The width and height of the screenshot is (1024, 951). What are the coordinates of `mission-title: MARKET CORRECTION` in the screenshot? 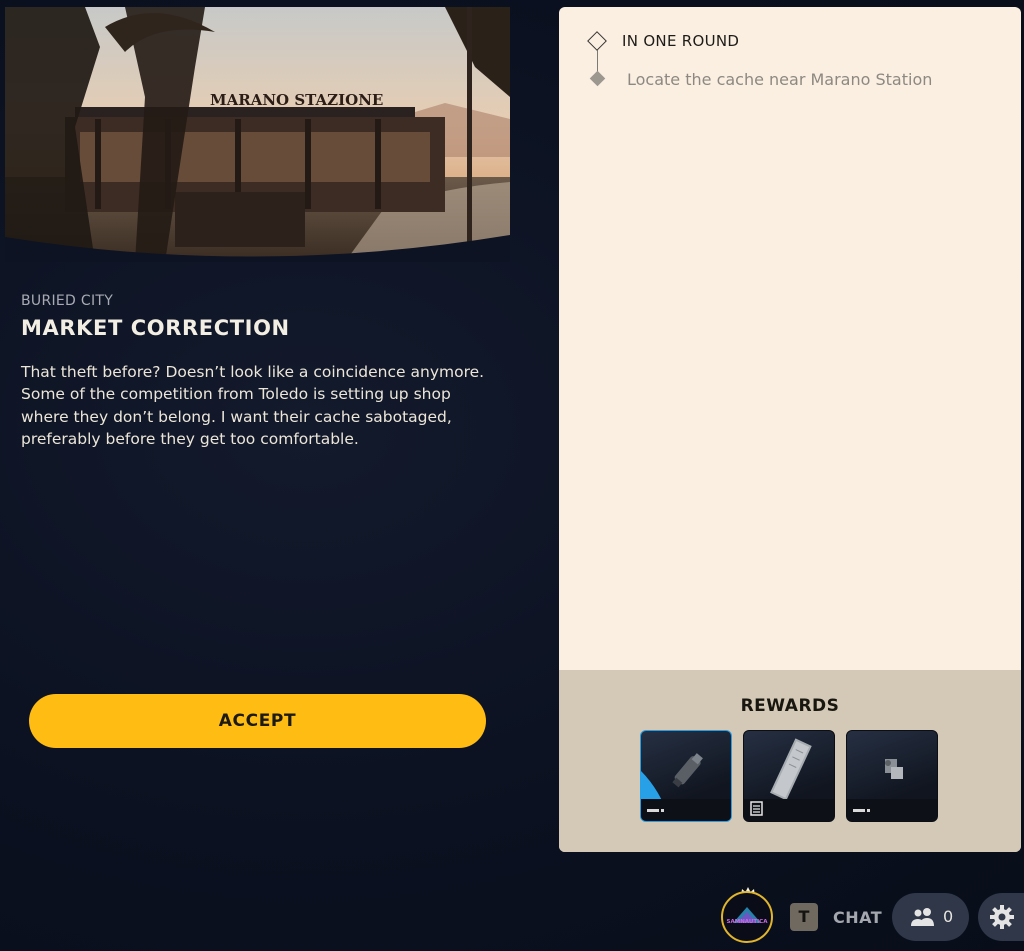 It's located at (155, 328).